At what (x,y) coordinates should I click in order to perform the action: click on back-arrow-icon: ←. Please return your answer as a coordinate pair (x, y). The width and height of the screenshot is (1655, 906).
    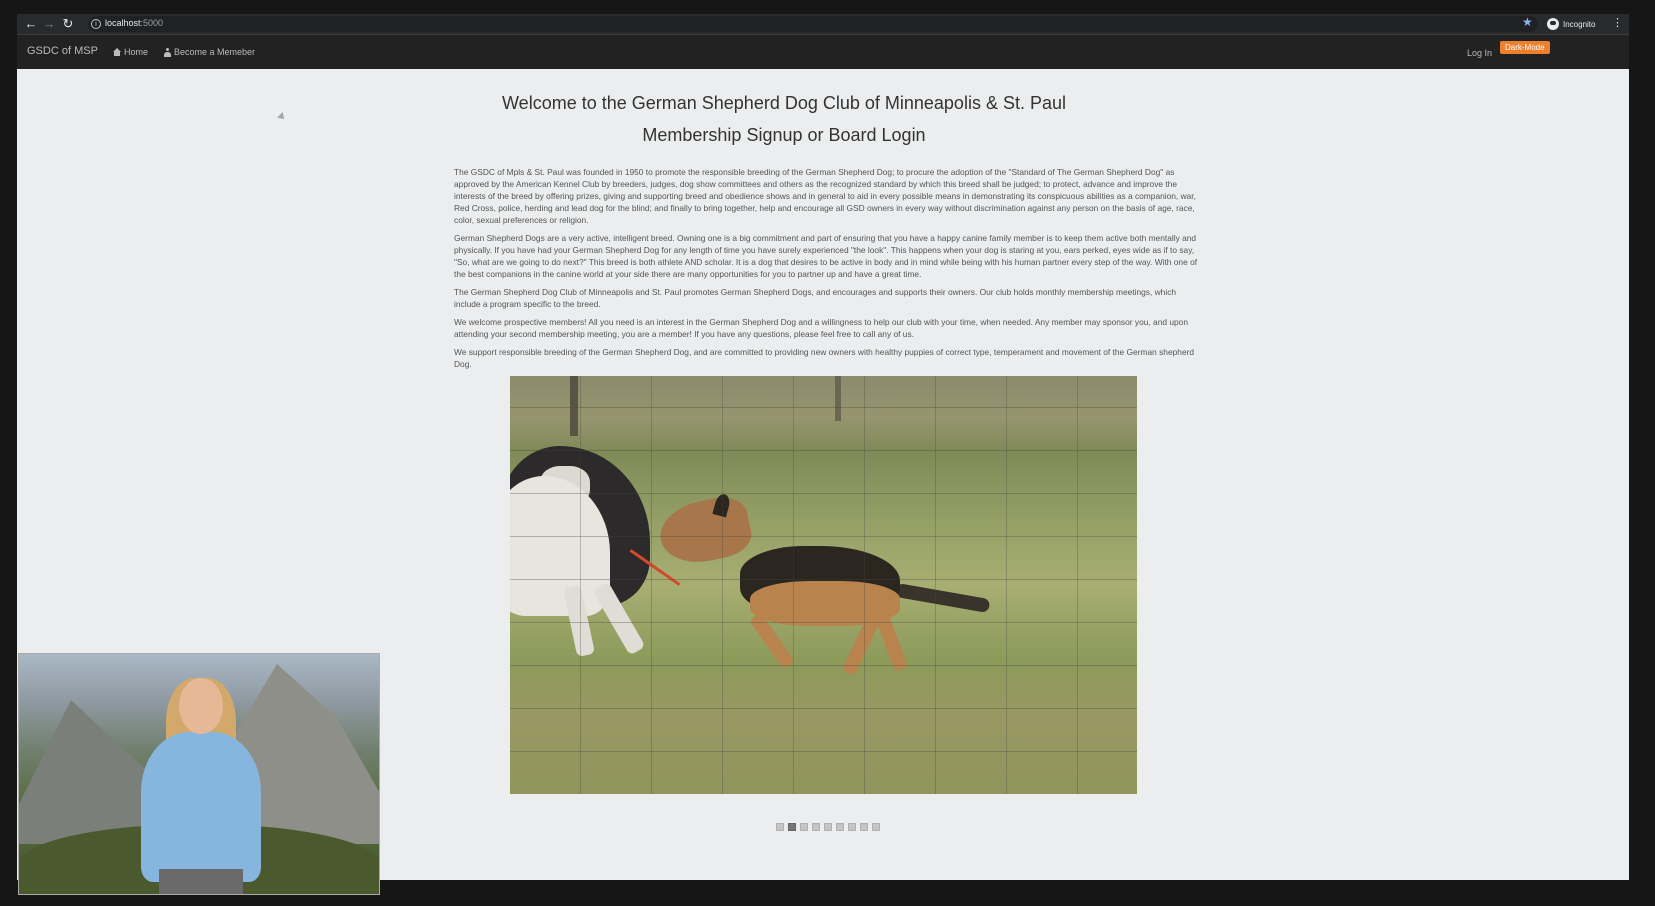
    Looking at the image, I should click on (31, 24).